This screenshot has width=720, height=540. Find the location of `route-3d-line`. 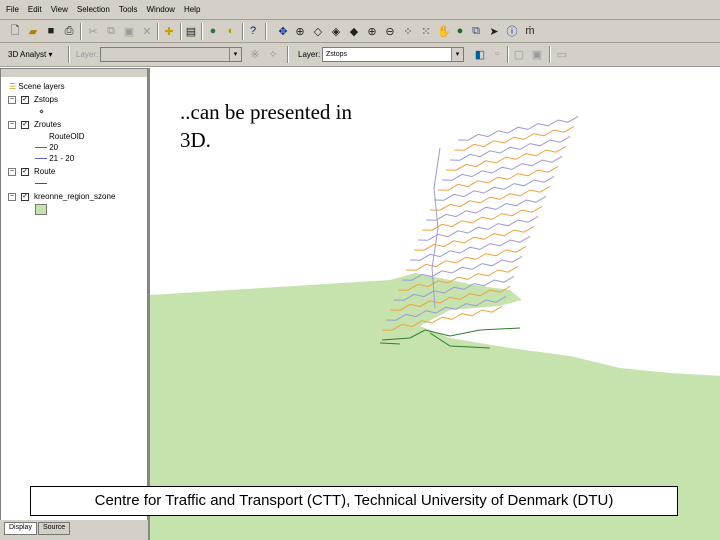

route-3d-line is located at coordinates (518, 128).